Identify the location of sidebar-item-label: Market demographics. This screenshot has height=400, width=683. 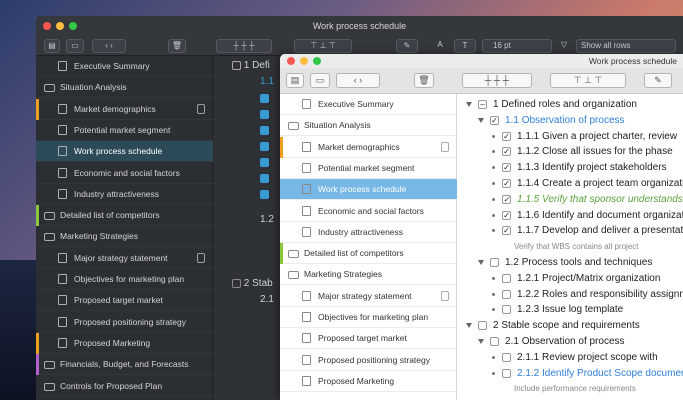
(115, 108).